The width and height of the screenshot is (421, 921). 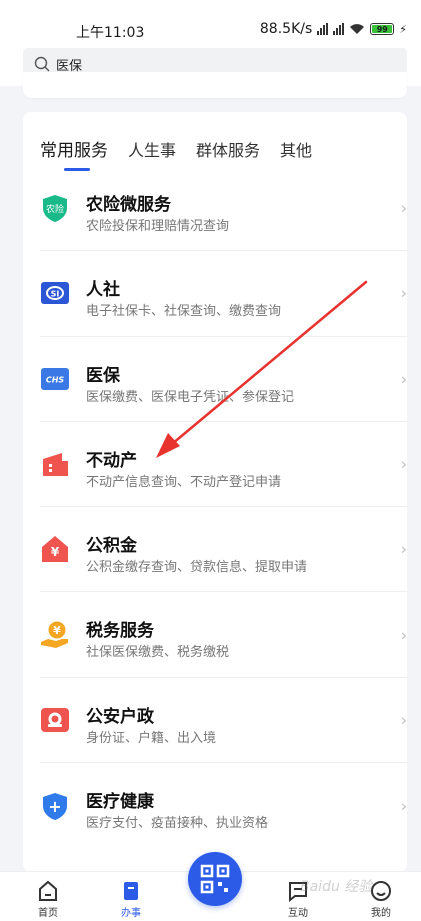 I want to click on service-subtitle: 电子社保卡、社保查询、缴费查询, so click(x=184, y=312).